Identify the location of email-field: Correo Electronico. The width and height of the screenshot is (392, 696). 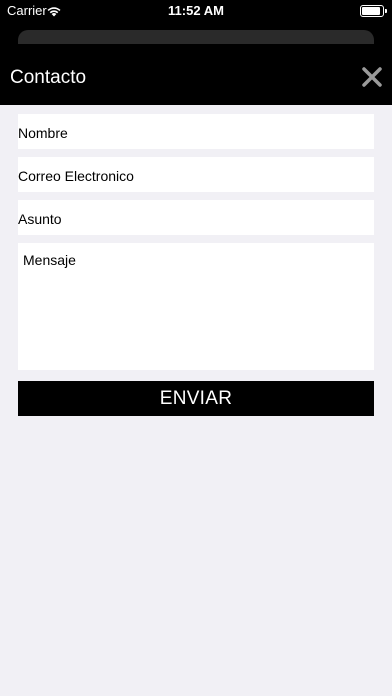
(196, 174).